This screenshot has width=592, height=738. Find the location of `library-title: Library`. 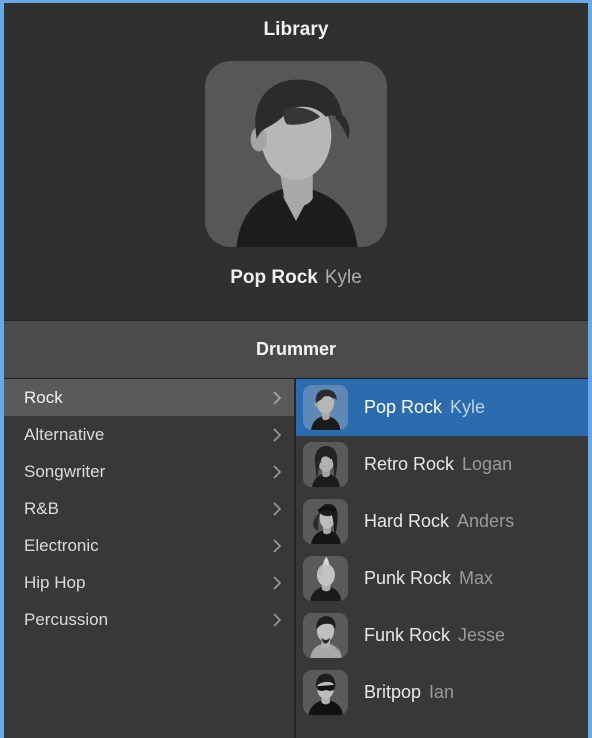

library-title: Library is located at coordinates (296, 29).